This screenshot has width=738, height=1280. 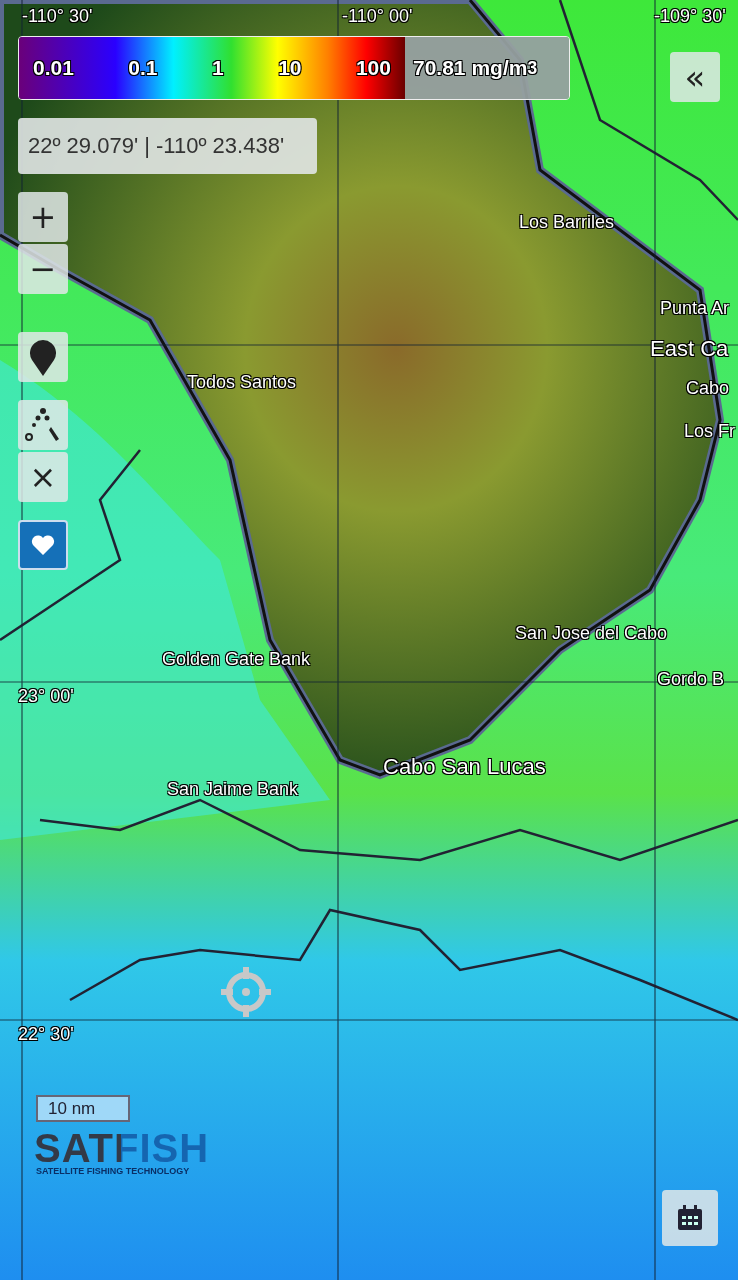 What do you see at coordinates (464, 767) in the screenshot?
I see `place-label: Cabo San Lucas` at bounding box center [464, 767].